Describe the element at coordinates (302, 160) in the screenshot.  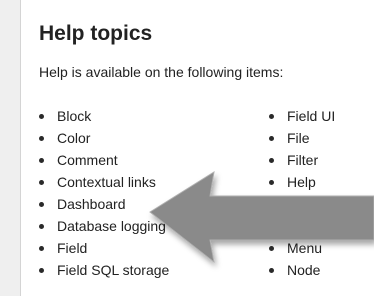
I see `help-topic-link: Filter` at that location.